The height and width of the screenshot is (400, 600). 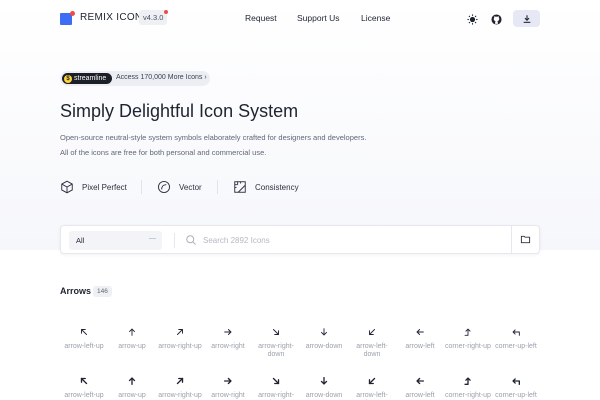 I want to click on update-dot, so click(x=166, y=12).